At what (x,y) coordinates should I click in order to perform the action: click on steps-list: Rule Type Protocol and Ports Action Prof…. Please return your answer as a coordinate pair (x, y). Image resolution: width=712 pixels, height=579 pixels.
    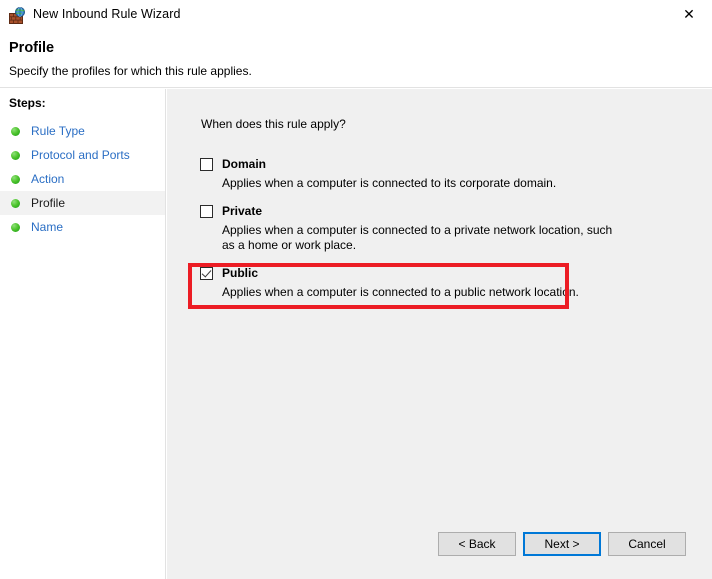
    Looking at the image, I should click on (82, 179).